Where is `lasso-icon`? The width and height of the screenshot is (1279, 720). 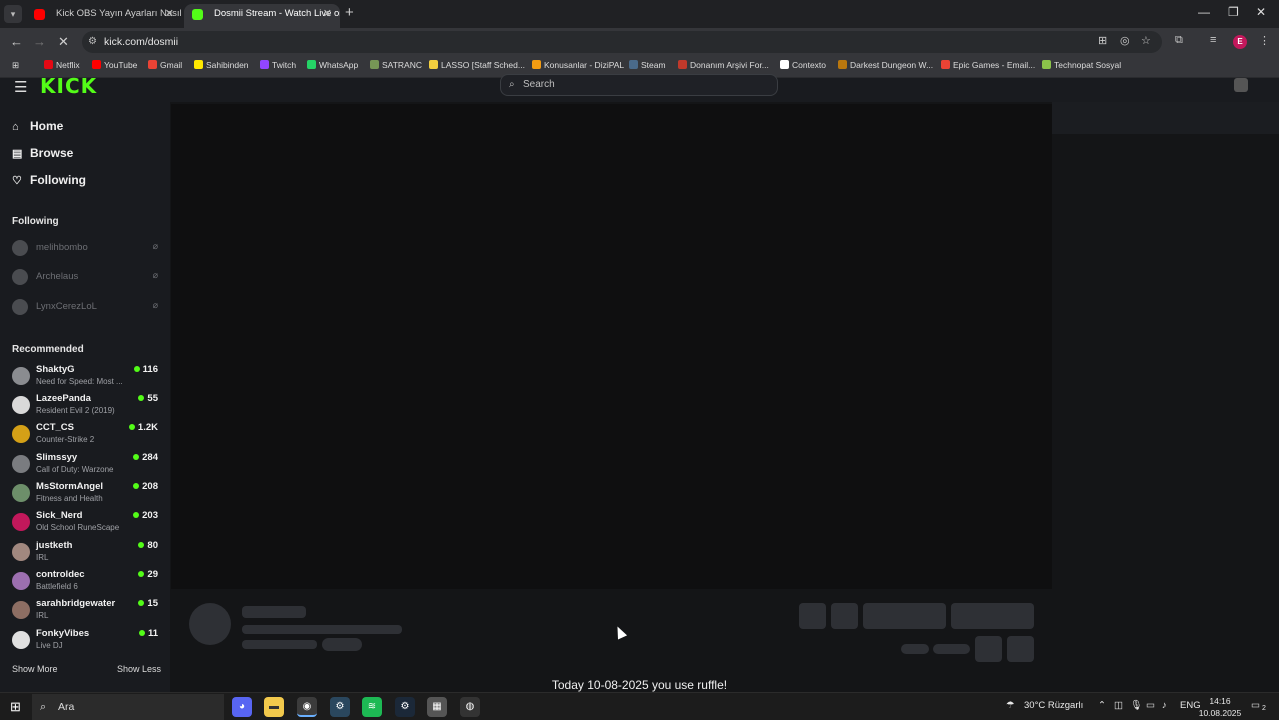
lasso-icon is located at coordinates (433, 64).